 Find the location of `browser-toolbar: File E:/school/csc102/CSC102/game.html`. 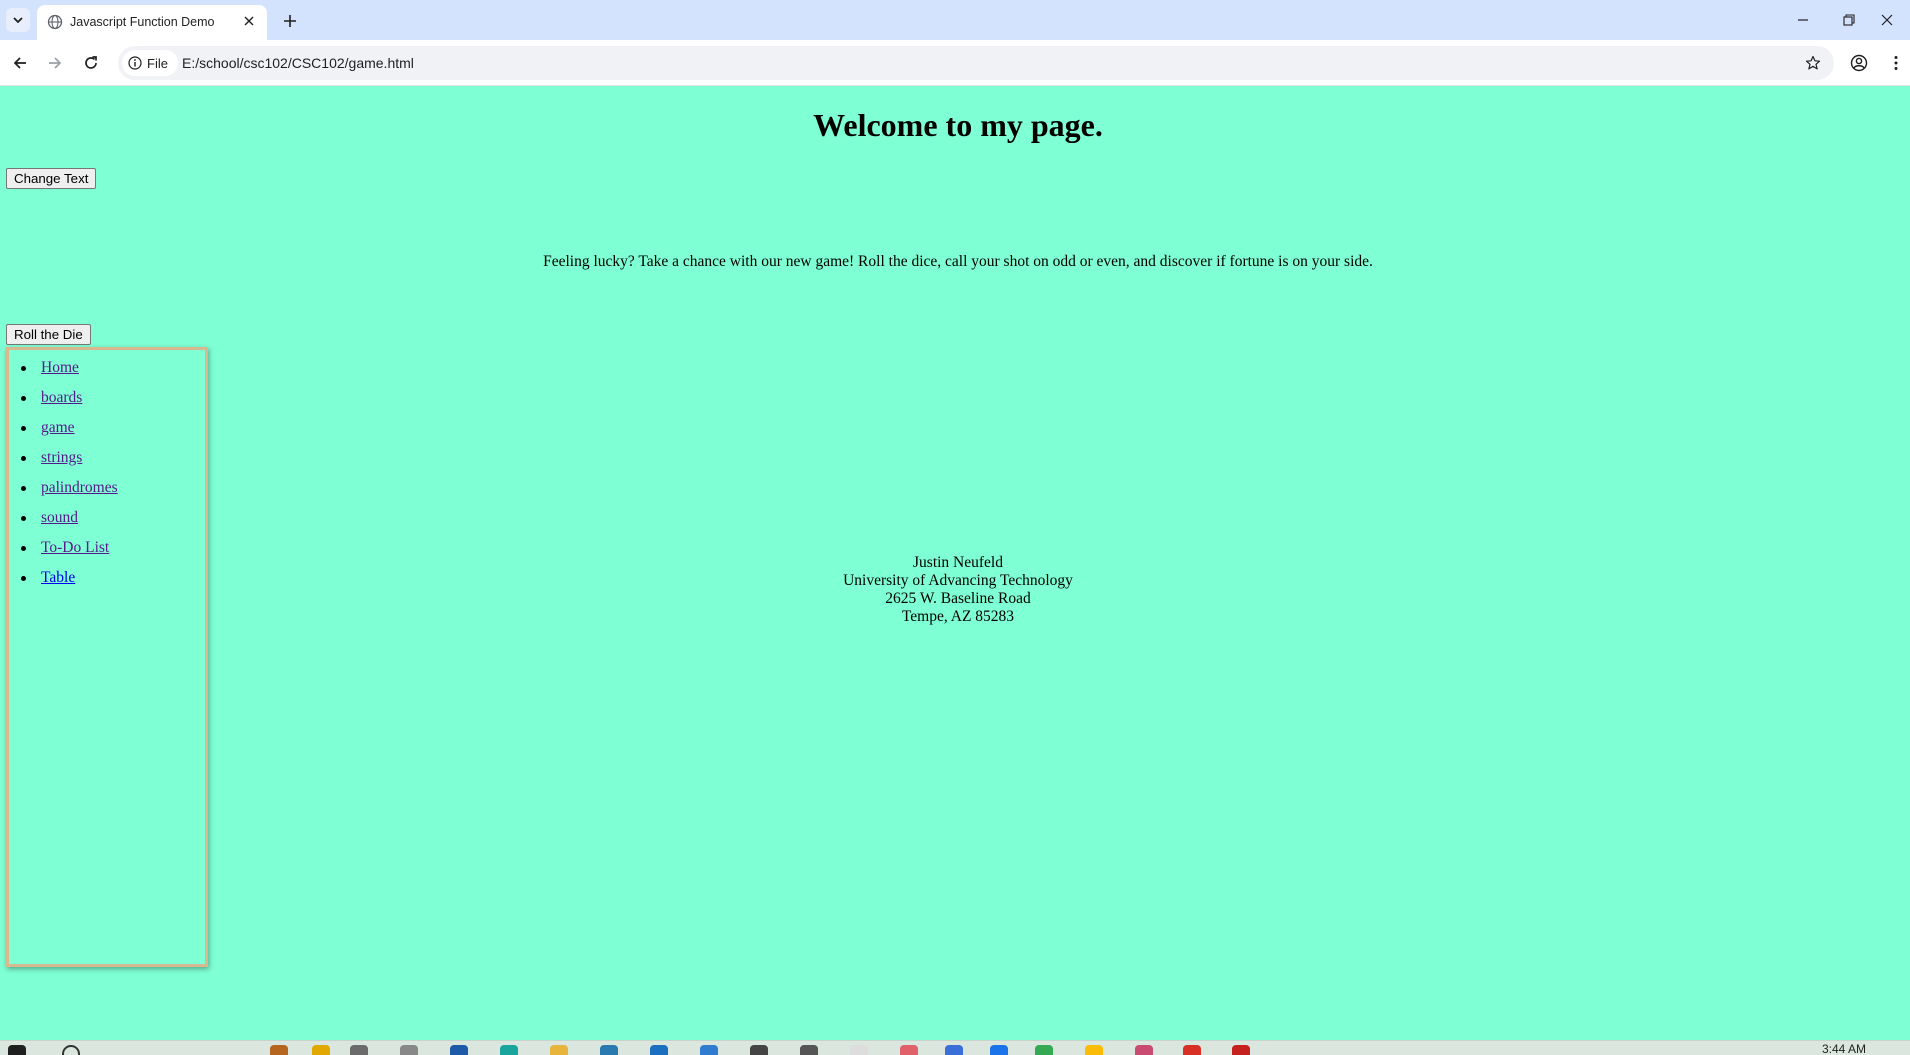

browser-toolbar: File E:/school/csc102/CSC102/game.html is located at coordinates (955, 63).